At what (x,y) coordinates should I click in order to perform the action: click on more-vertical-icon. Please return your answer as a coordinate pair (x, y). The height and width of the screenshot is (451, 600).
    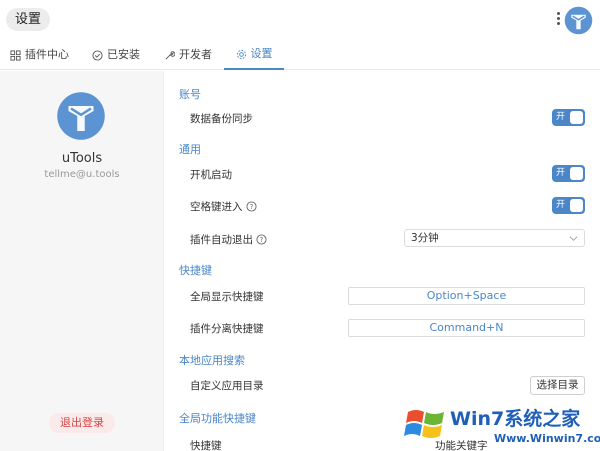
    Looking at the image, I should click on (558, 20).